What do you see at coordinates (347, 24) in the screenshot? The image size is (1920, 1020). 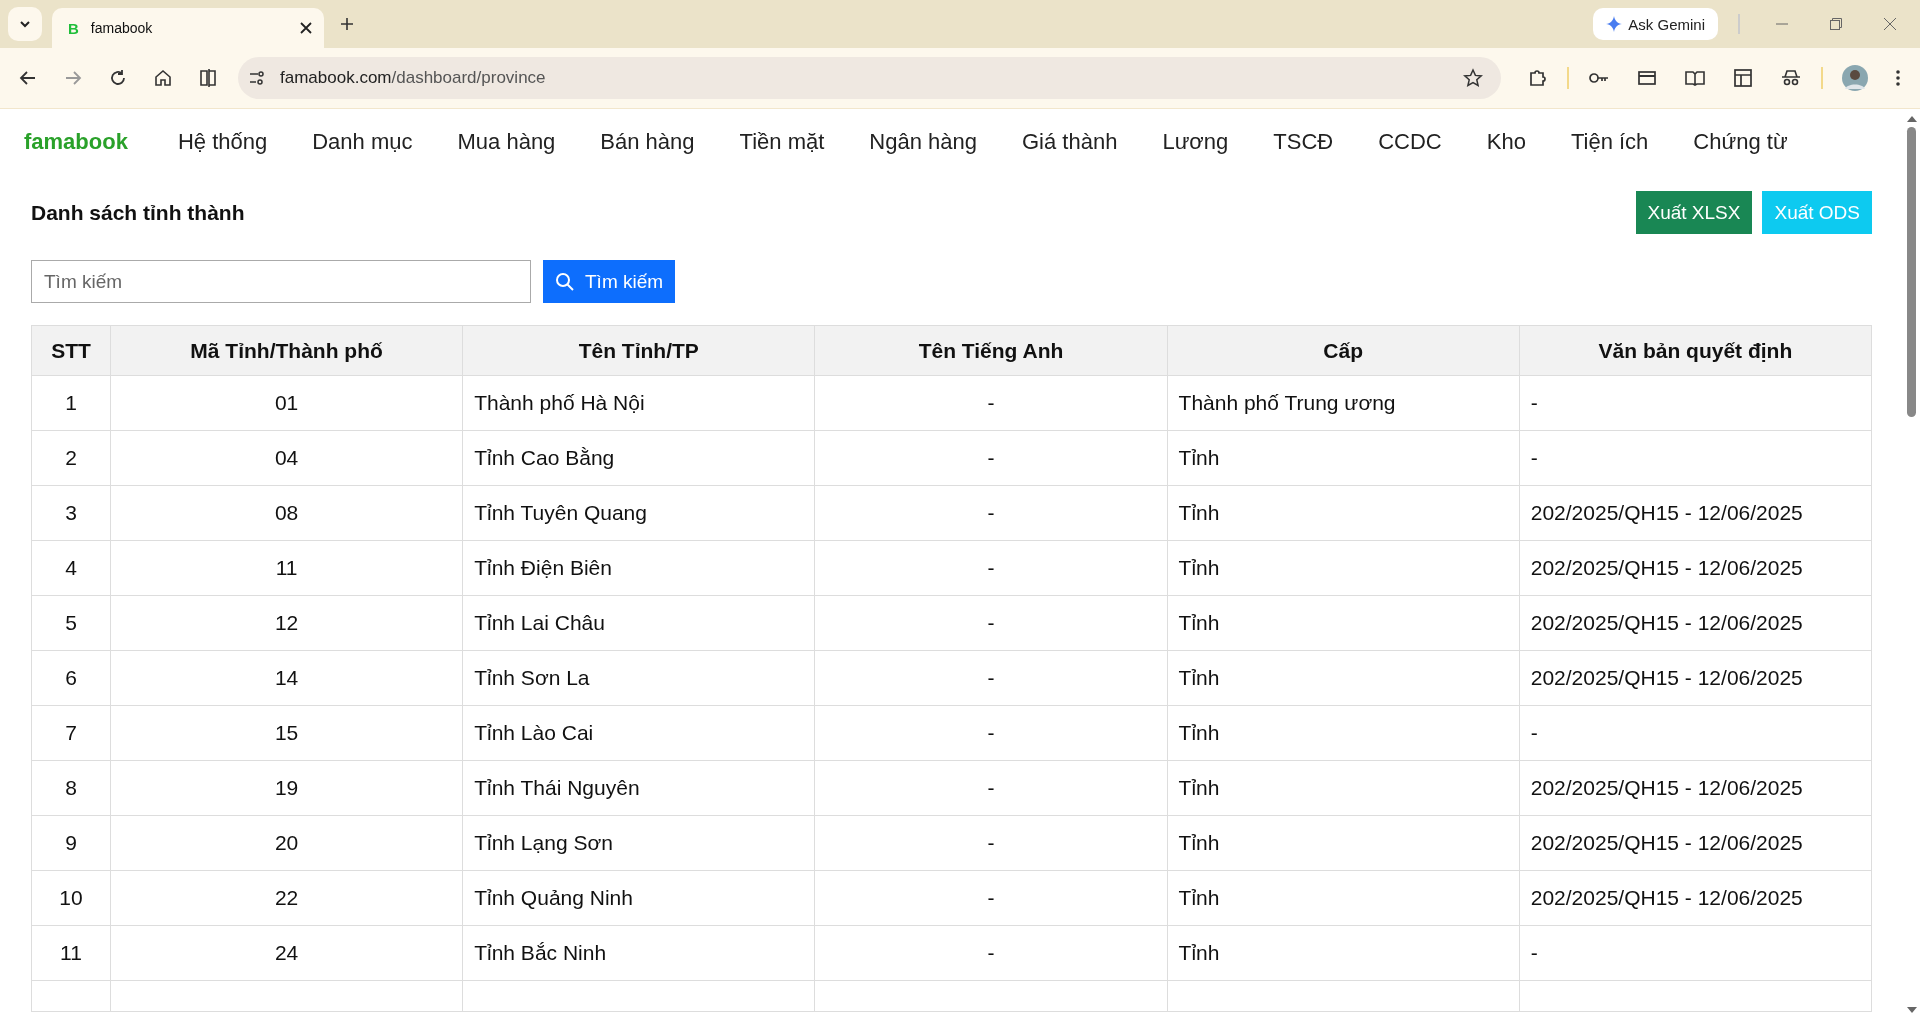 I see `new-tab-icon` at bounding box center [347, 24].